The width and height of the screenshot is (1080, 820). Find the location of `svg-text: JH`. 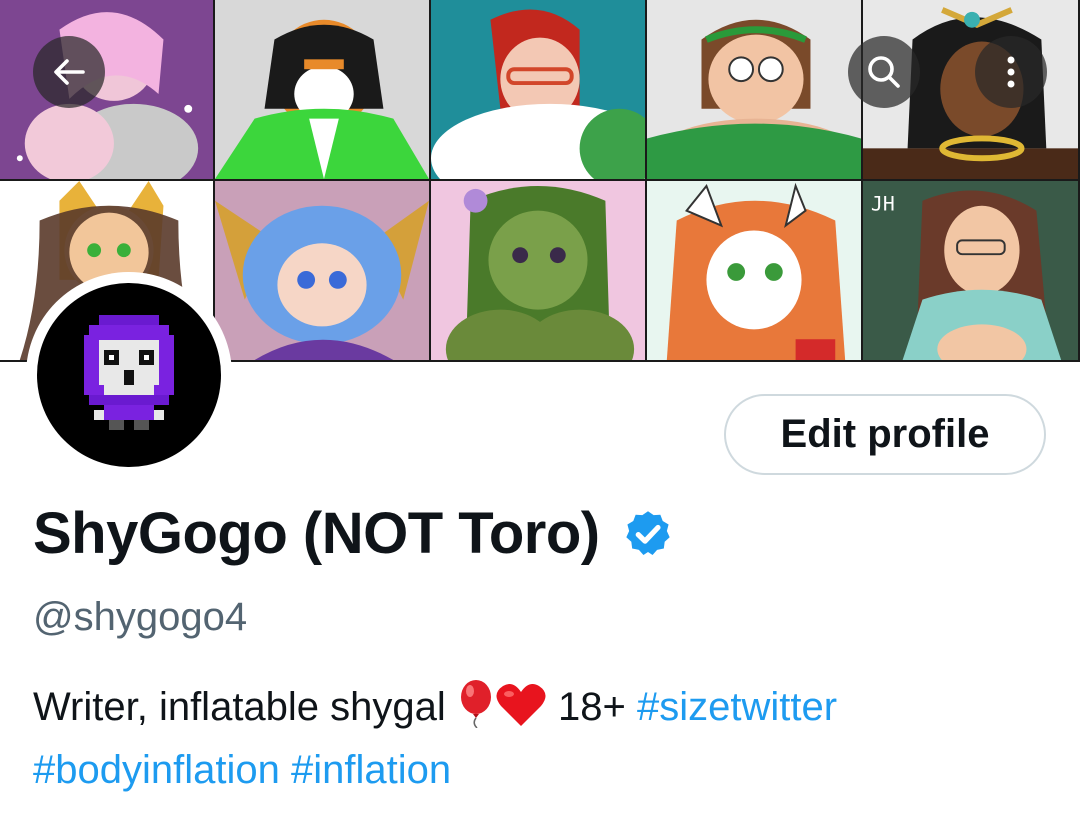

svg-text: JH is located at coordinates (883, 204).